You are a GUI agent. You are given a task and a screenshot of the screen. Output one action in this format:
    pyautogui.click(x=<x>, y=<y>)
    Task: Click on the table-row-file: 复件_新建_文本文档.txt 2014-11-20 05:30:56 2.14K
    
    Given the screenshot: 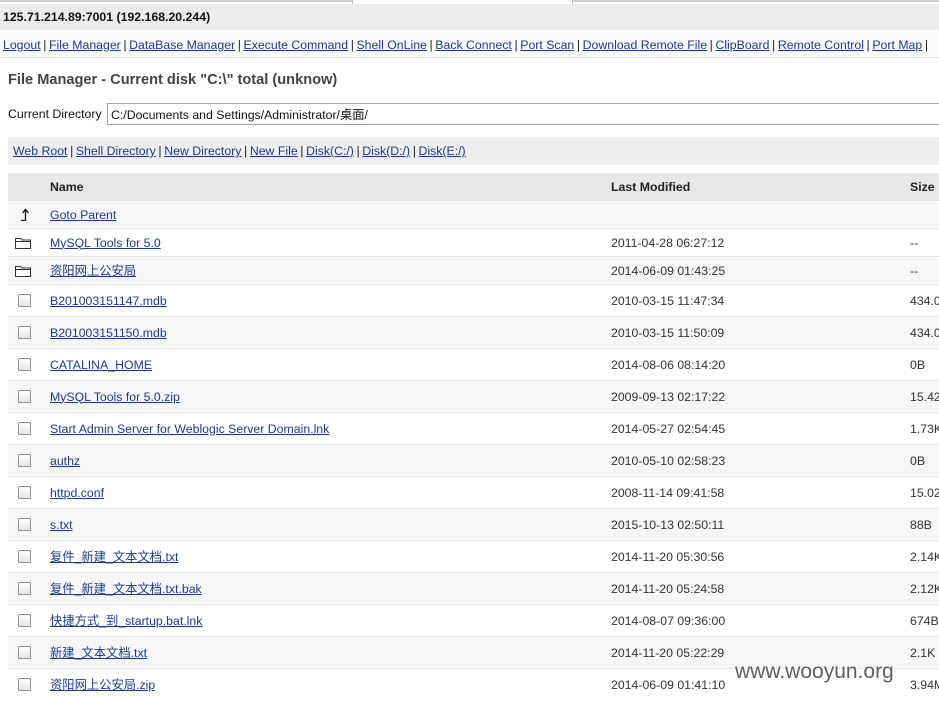 What is the action you would take?
    pyautogui.click(x=473, y=556)
    